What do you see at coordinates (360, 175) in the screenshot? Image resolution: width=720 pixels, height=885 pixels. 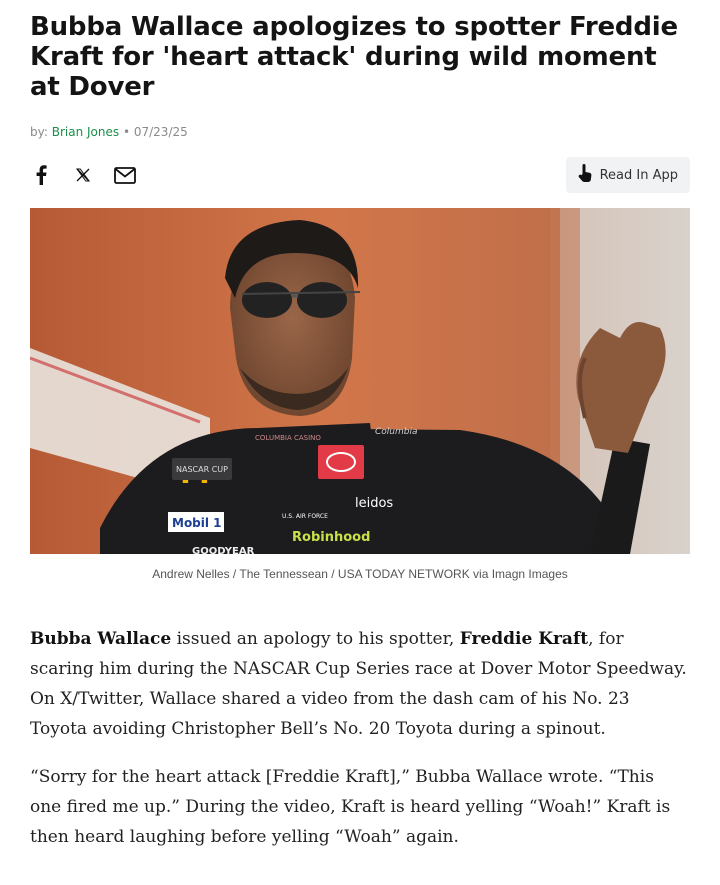 I see `share-row: Read In App` at bounding box center [360, 175].